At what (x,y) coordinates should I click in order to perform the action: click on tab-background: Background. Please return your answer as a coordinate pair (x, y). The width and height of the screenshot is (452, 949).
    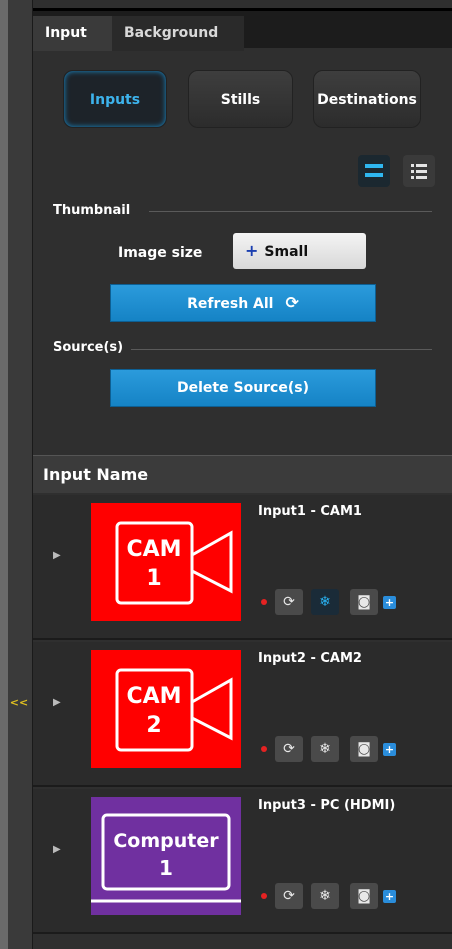
    Looking at the image, I should click on (178, 33).